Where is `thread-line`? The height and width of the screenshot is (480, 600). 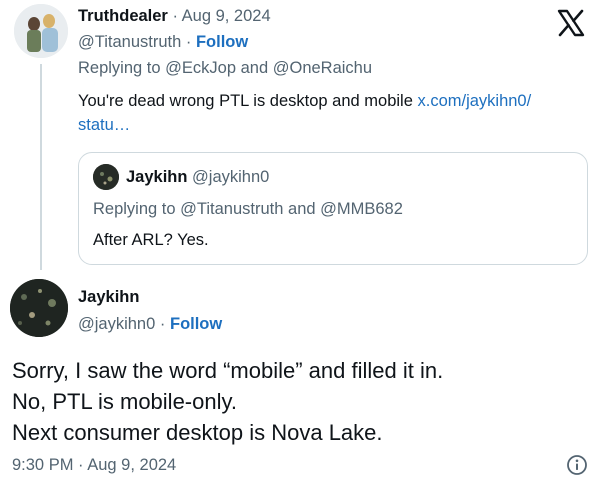
thread-line is located at coordinates (41, 167).